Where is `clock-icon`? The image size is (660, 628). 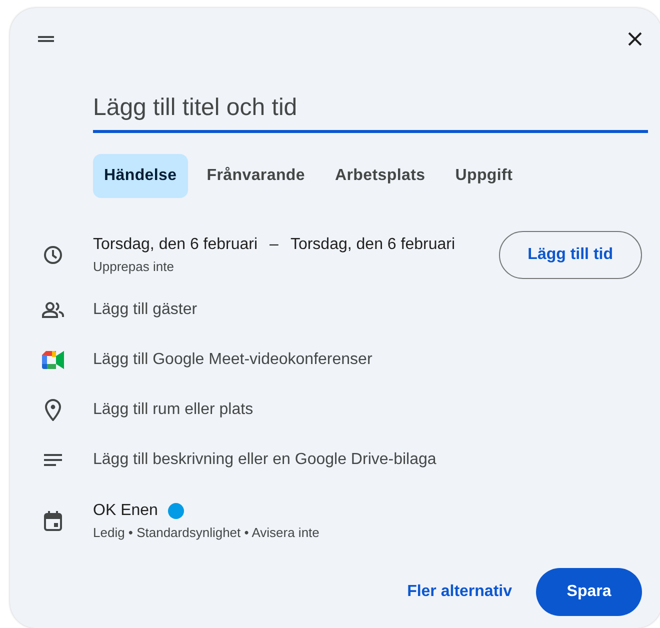 clock-icon is located at coordinates (52, 255).